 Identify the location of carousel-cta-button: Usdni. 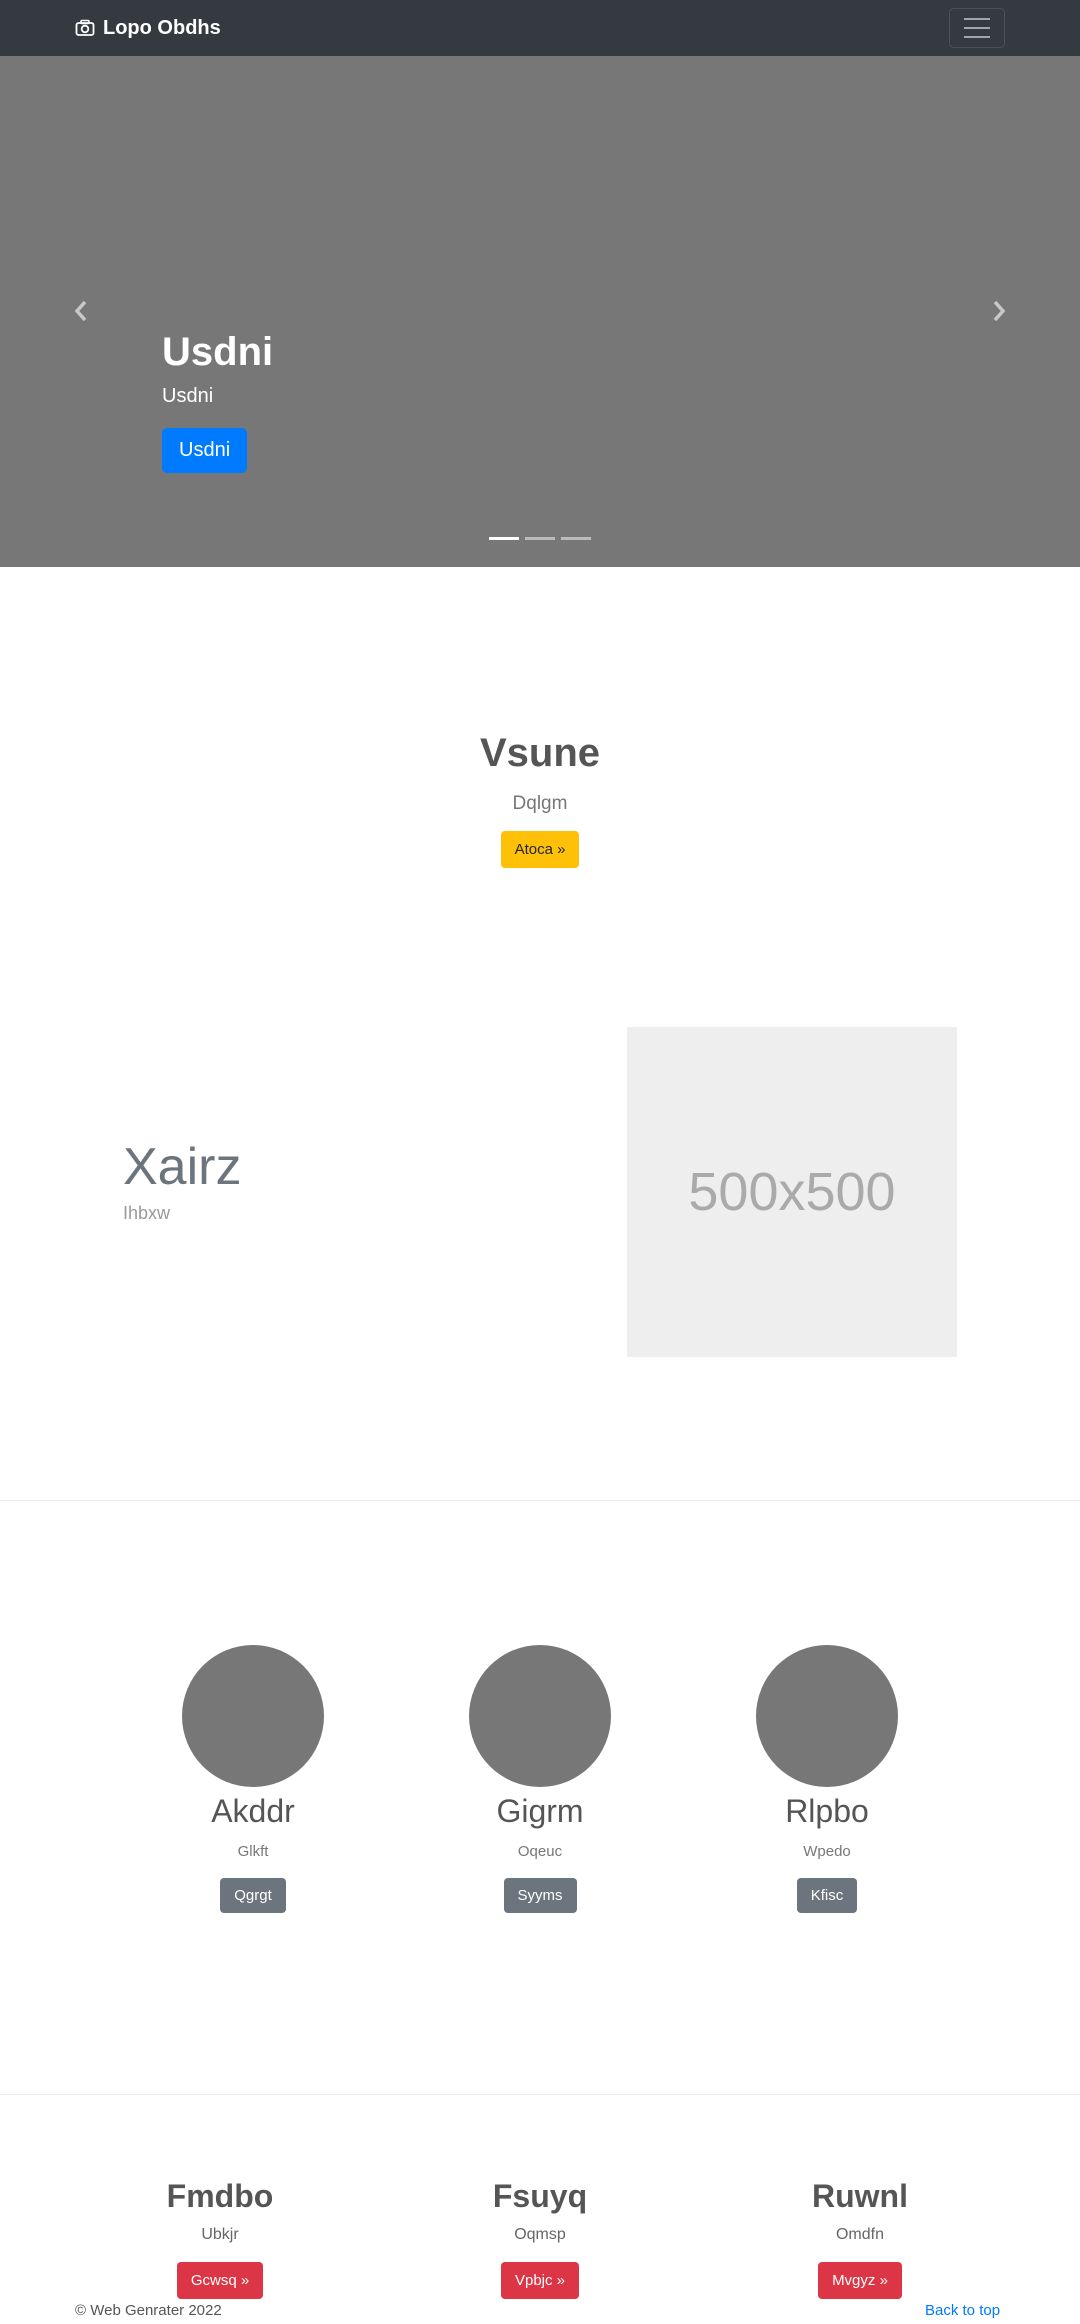
(205, 450).